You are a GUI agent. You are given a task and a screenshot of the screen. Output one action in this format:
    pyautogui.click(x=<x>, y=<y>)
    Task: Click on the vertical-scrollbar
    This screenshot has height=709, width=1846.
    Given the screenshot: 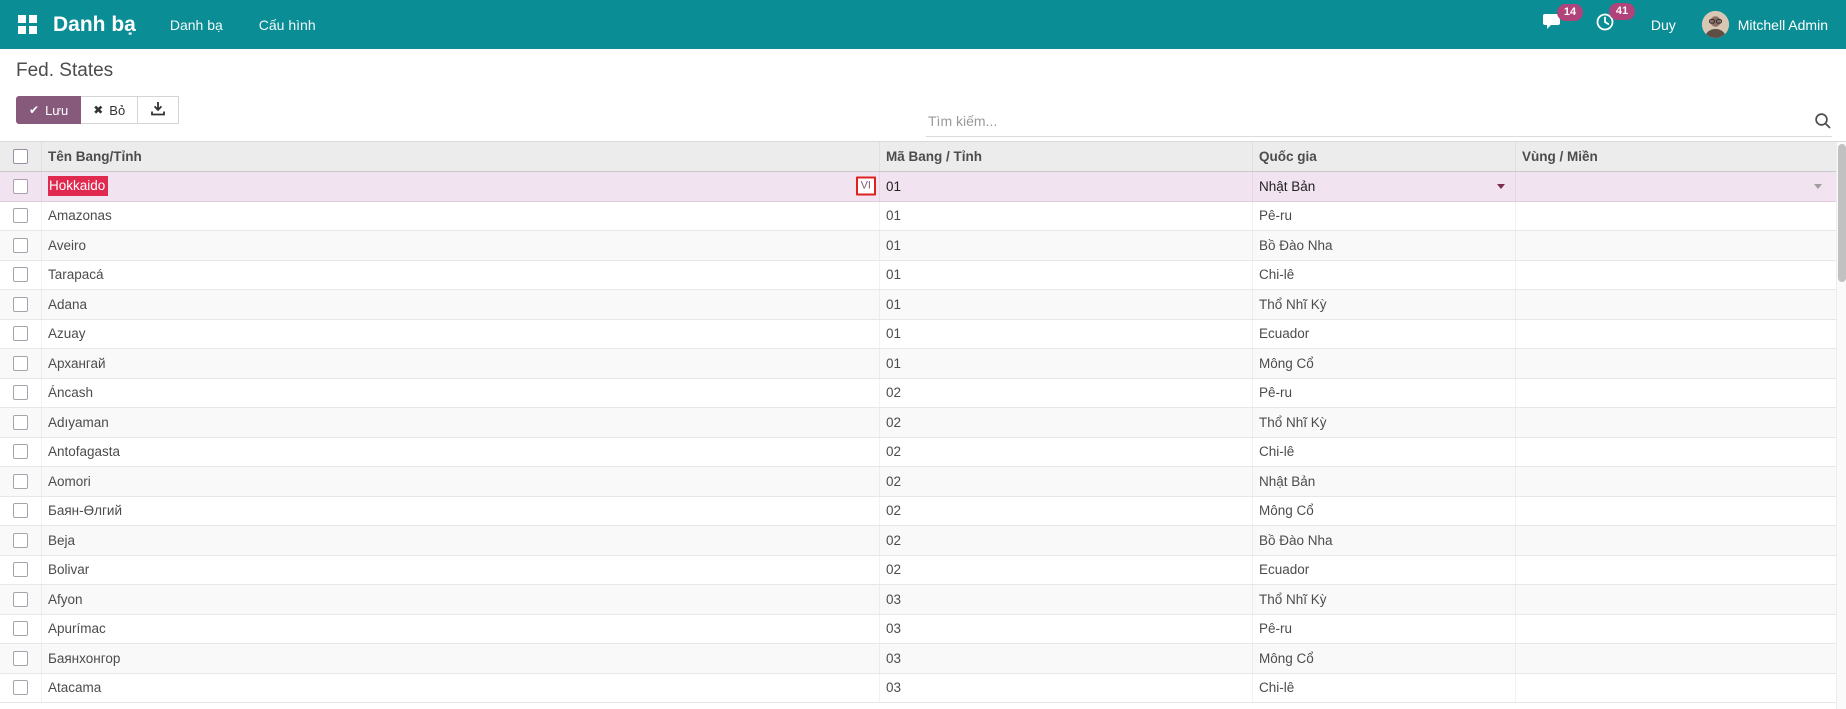 What is the action you would take?
    pyautogui.click(x=1841, y=425)
    